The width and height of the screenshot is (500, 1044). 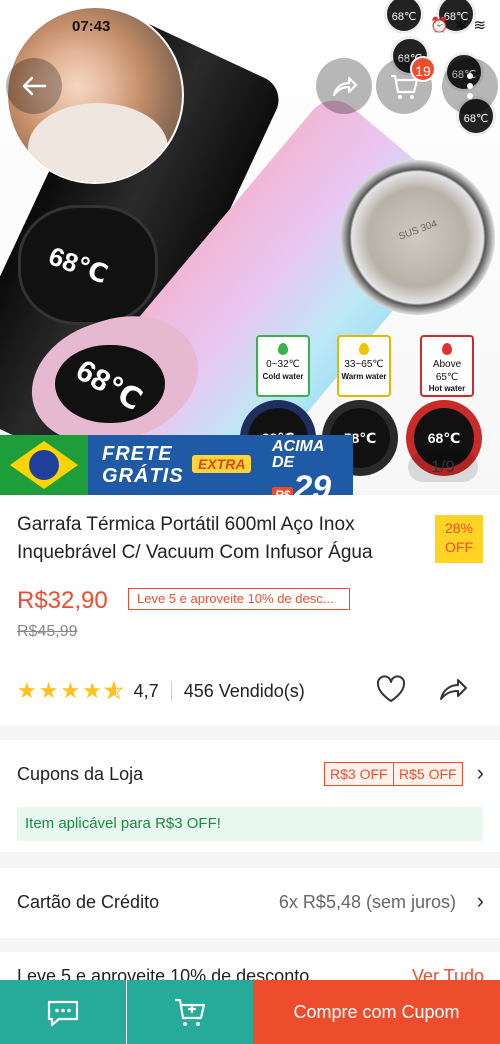 I want to click on acima-de-value: ACIMA DE R$29, so click(x=301, y=467).